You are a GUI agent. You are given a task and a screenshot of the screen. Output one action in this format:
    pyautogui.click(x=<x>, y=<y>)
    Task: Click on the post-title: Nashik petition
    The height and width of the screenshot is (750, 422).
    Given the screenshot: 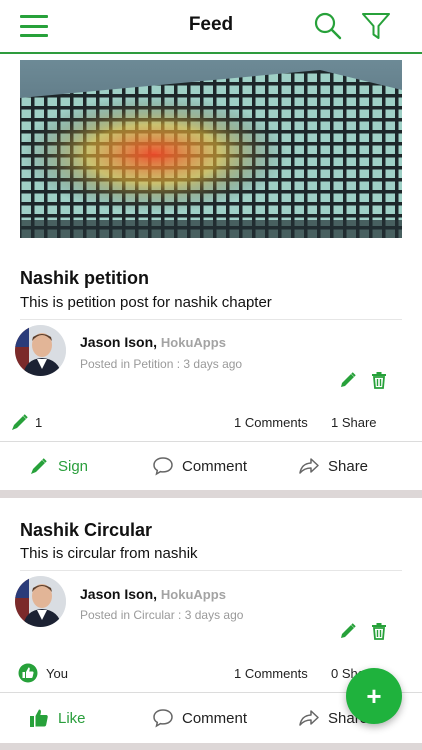 What is the action you would take?
    pyautogui.click(x=84, y=278)
    